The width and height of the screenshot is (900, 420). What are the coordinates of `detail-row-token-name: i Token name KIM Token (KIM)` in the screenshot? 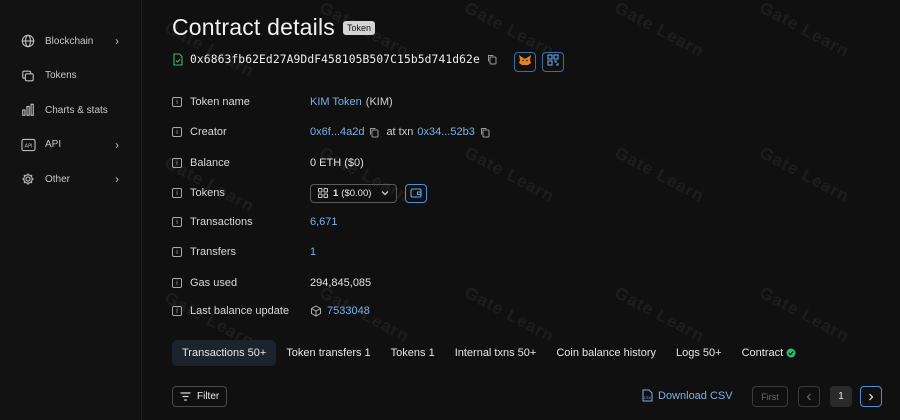 It's located at (282, 102).